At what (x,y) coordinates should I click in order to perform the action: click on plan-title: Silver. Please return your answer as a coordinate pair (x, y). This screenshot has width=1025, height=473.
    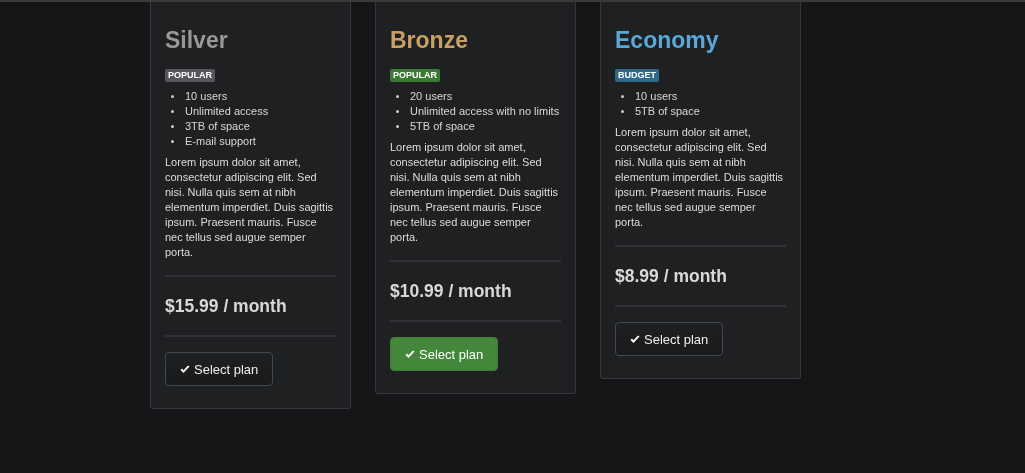
    Looking at the image, I should click on (197, 40).